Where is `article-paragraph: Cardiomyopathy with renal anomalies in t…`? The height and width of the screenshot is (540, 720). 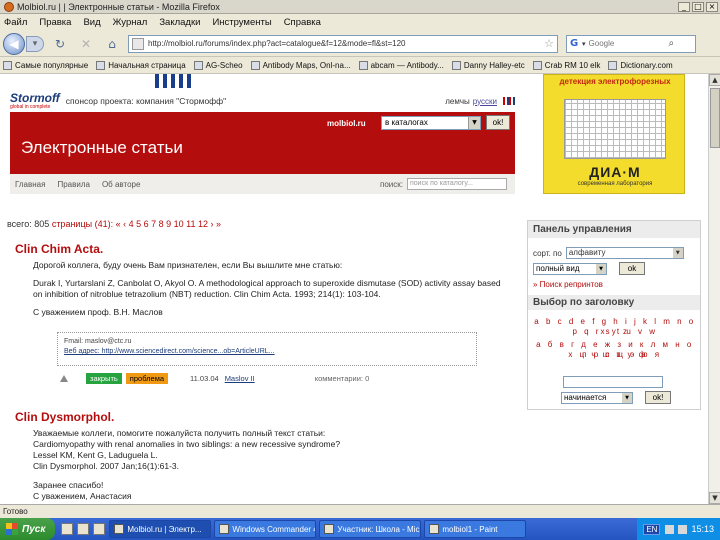
article-paragraph: Cardiomyopathy with renal anomalies in t… is located at coordinates (187, 444).